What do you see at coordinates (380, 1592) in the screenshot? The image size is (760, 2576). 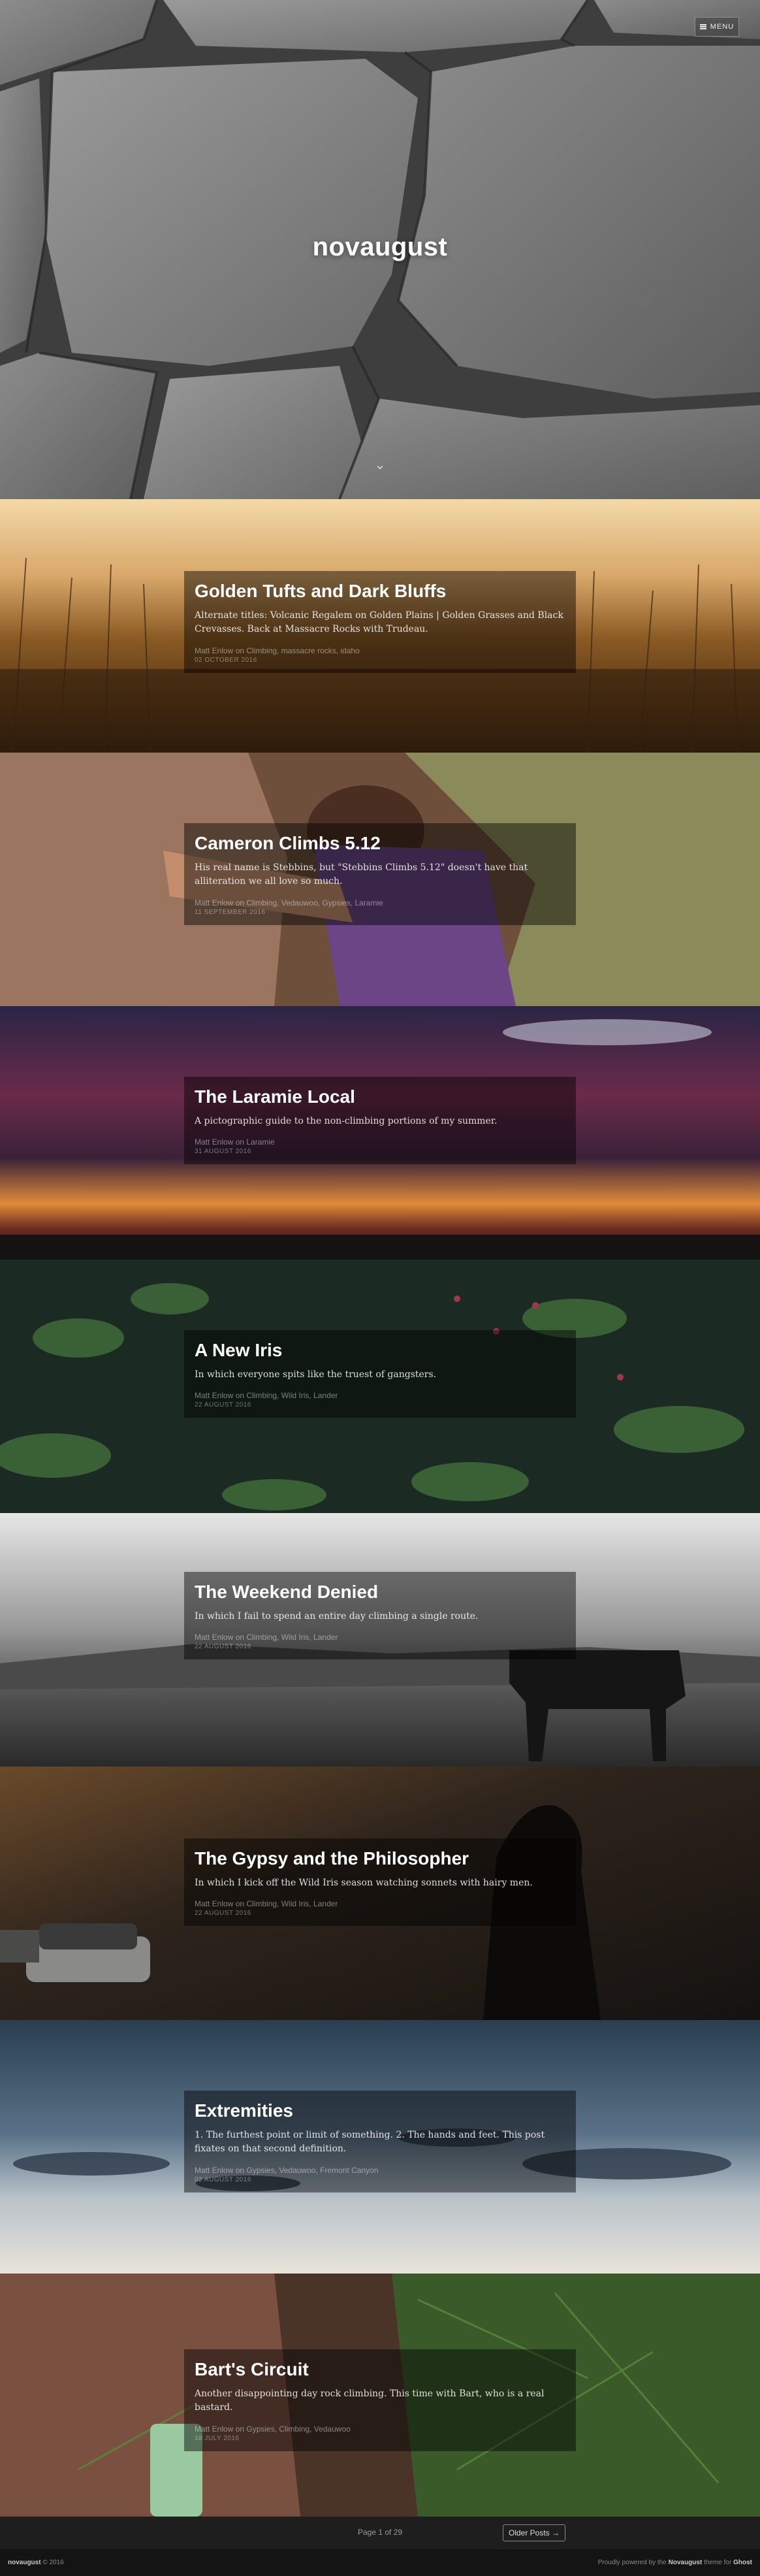 I see `post-title: The Weekend Denied` at bounding box center [380, 1592].